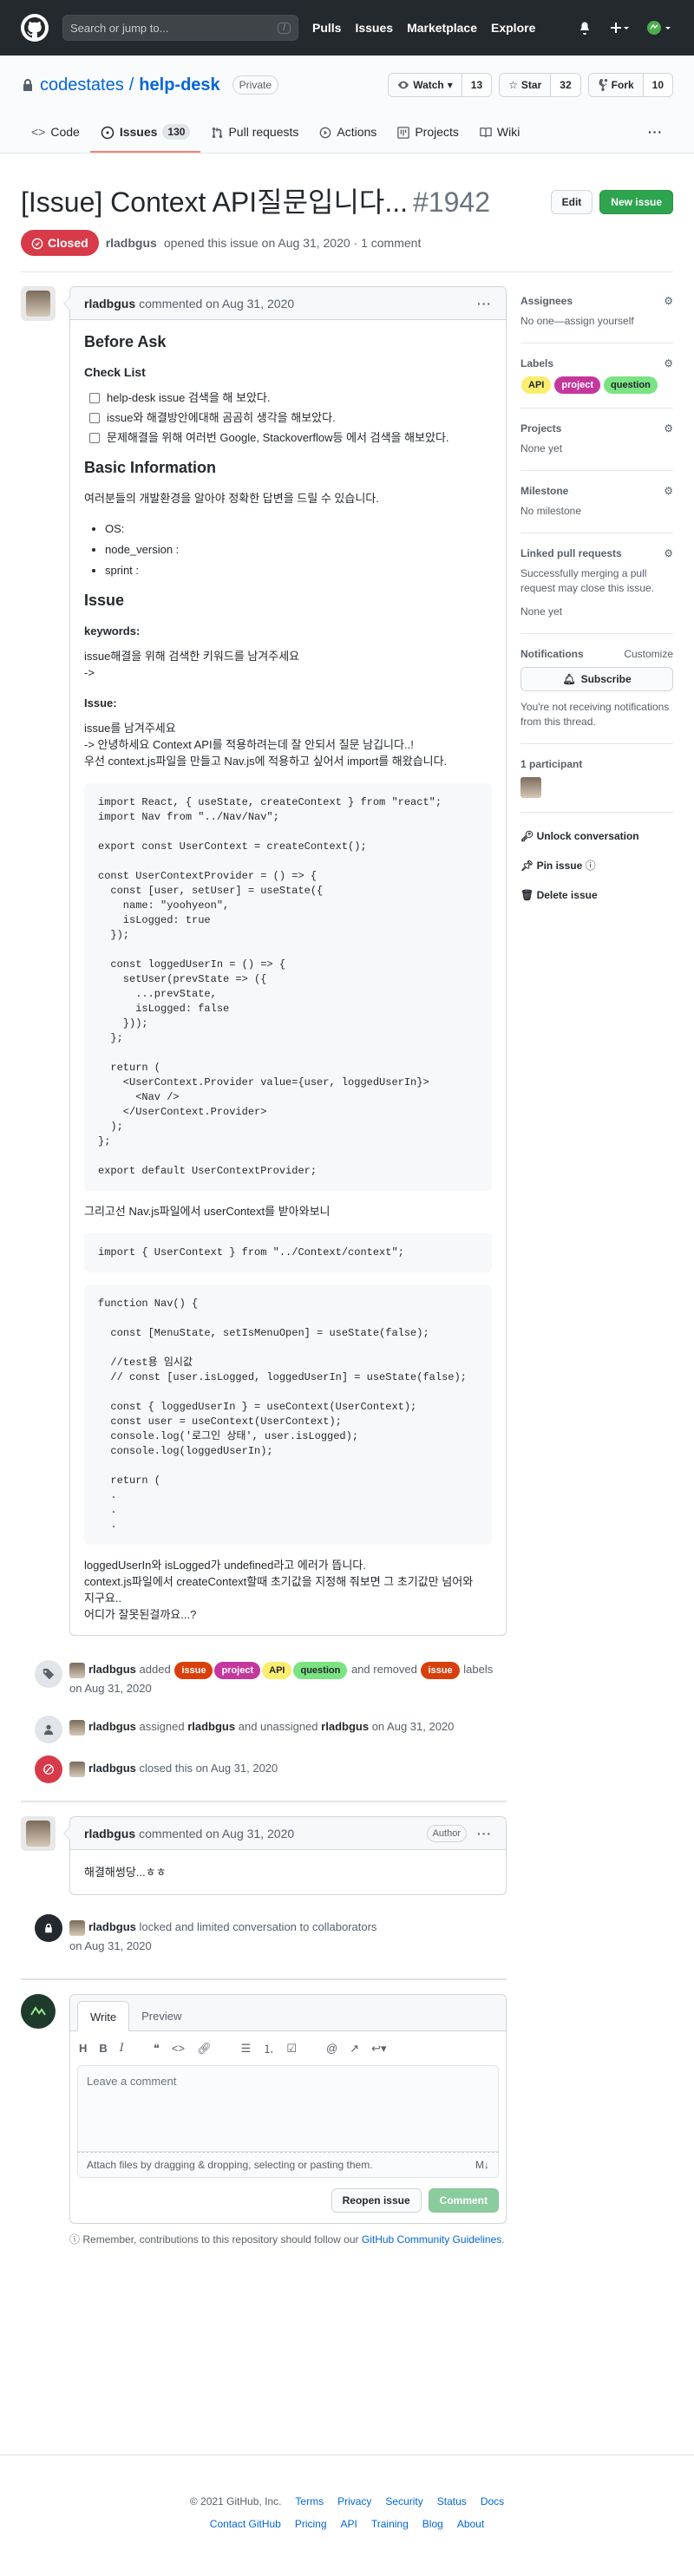 Image resolution: width=694 pixels, height=2576 pixels. I want to click on saved-replies-icon: ↩▾, so click(378, 2049).